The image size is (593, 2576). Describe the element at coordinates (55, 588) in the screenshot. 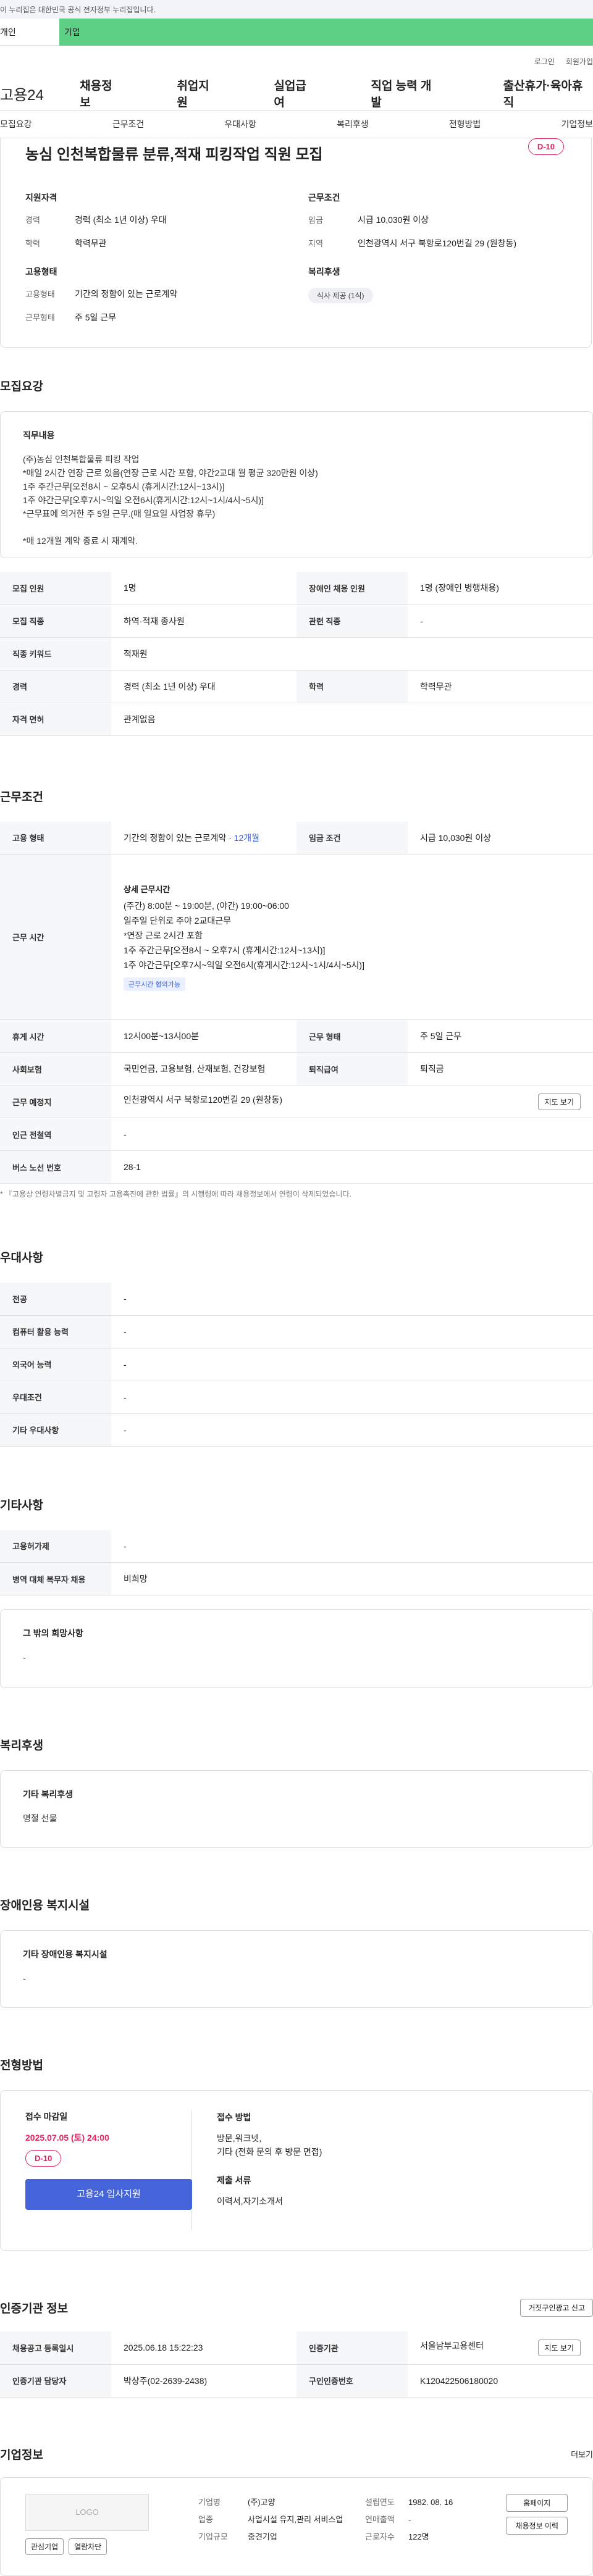

I see `label: 모집 인원` at that location.